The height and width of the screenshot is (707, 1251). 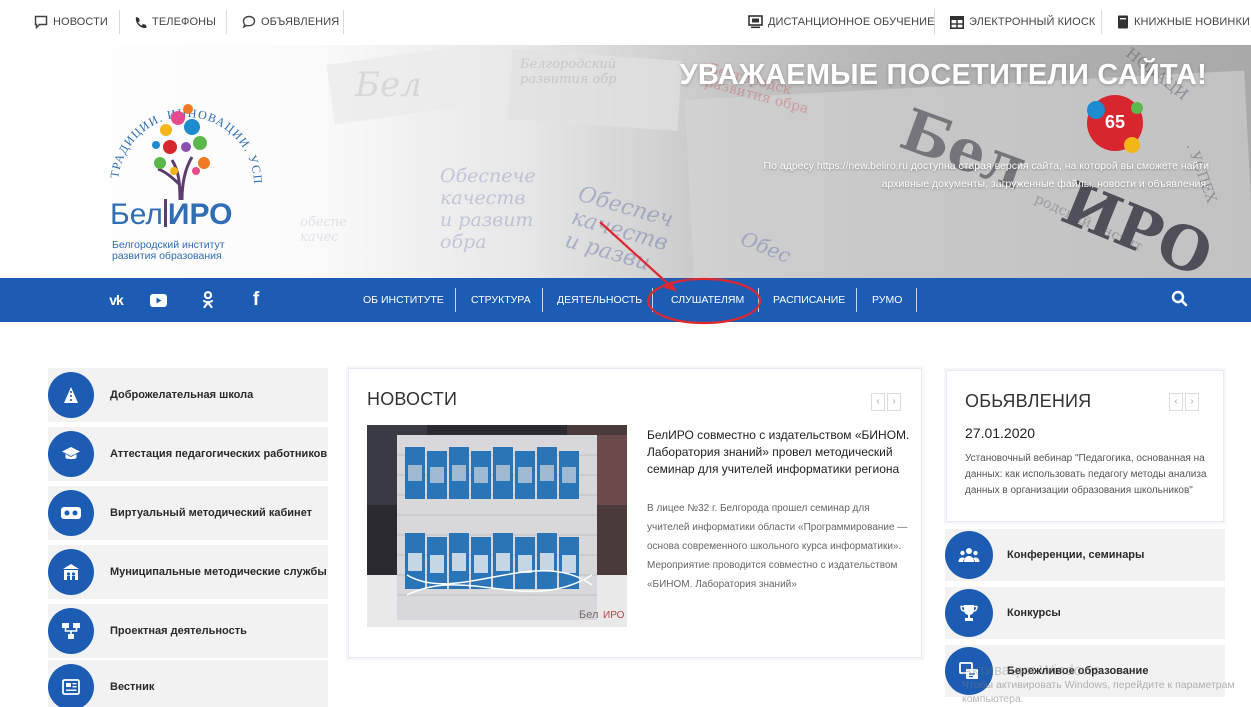 I want to click on announcements-prev-button: ‹, so click(x=1176, y=402).